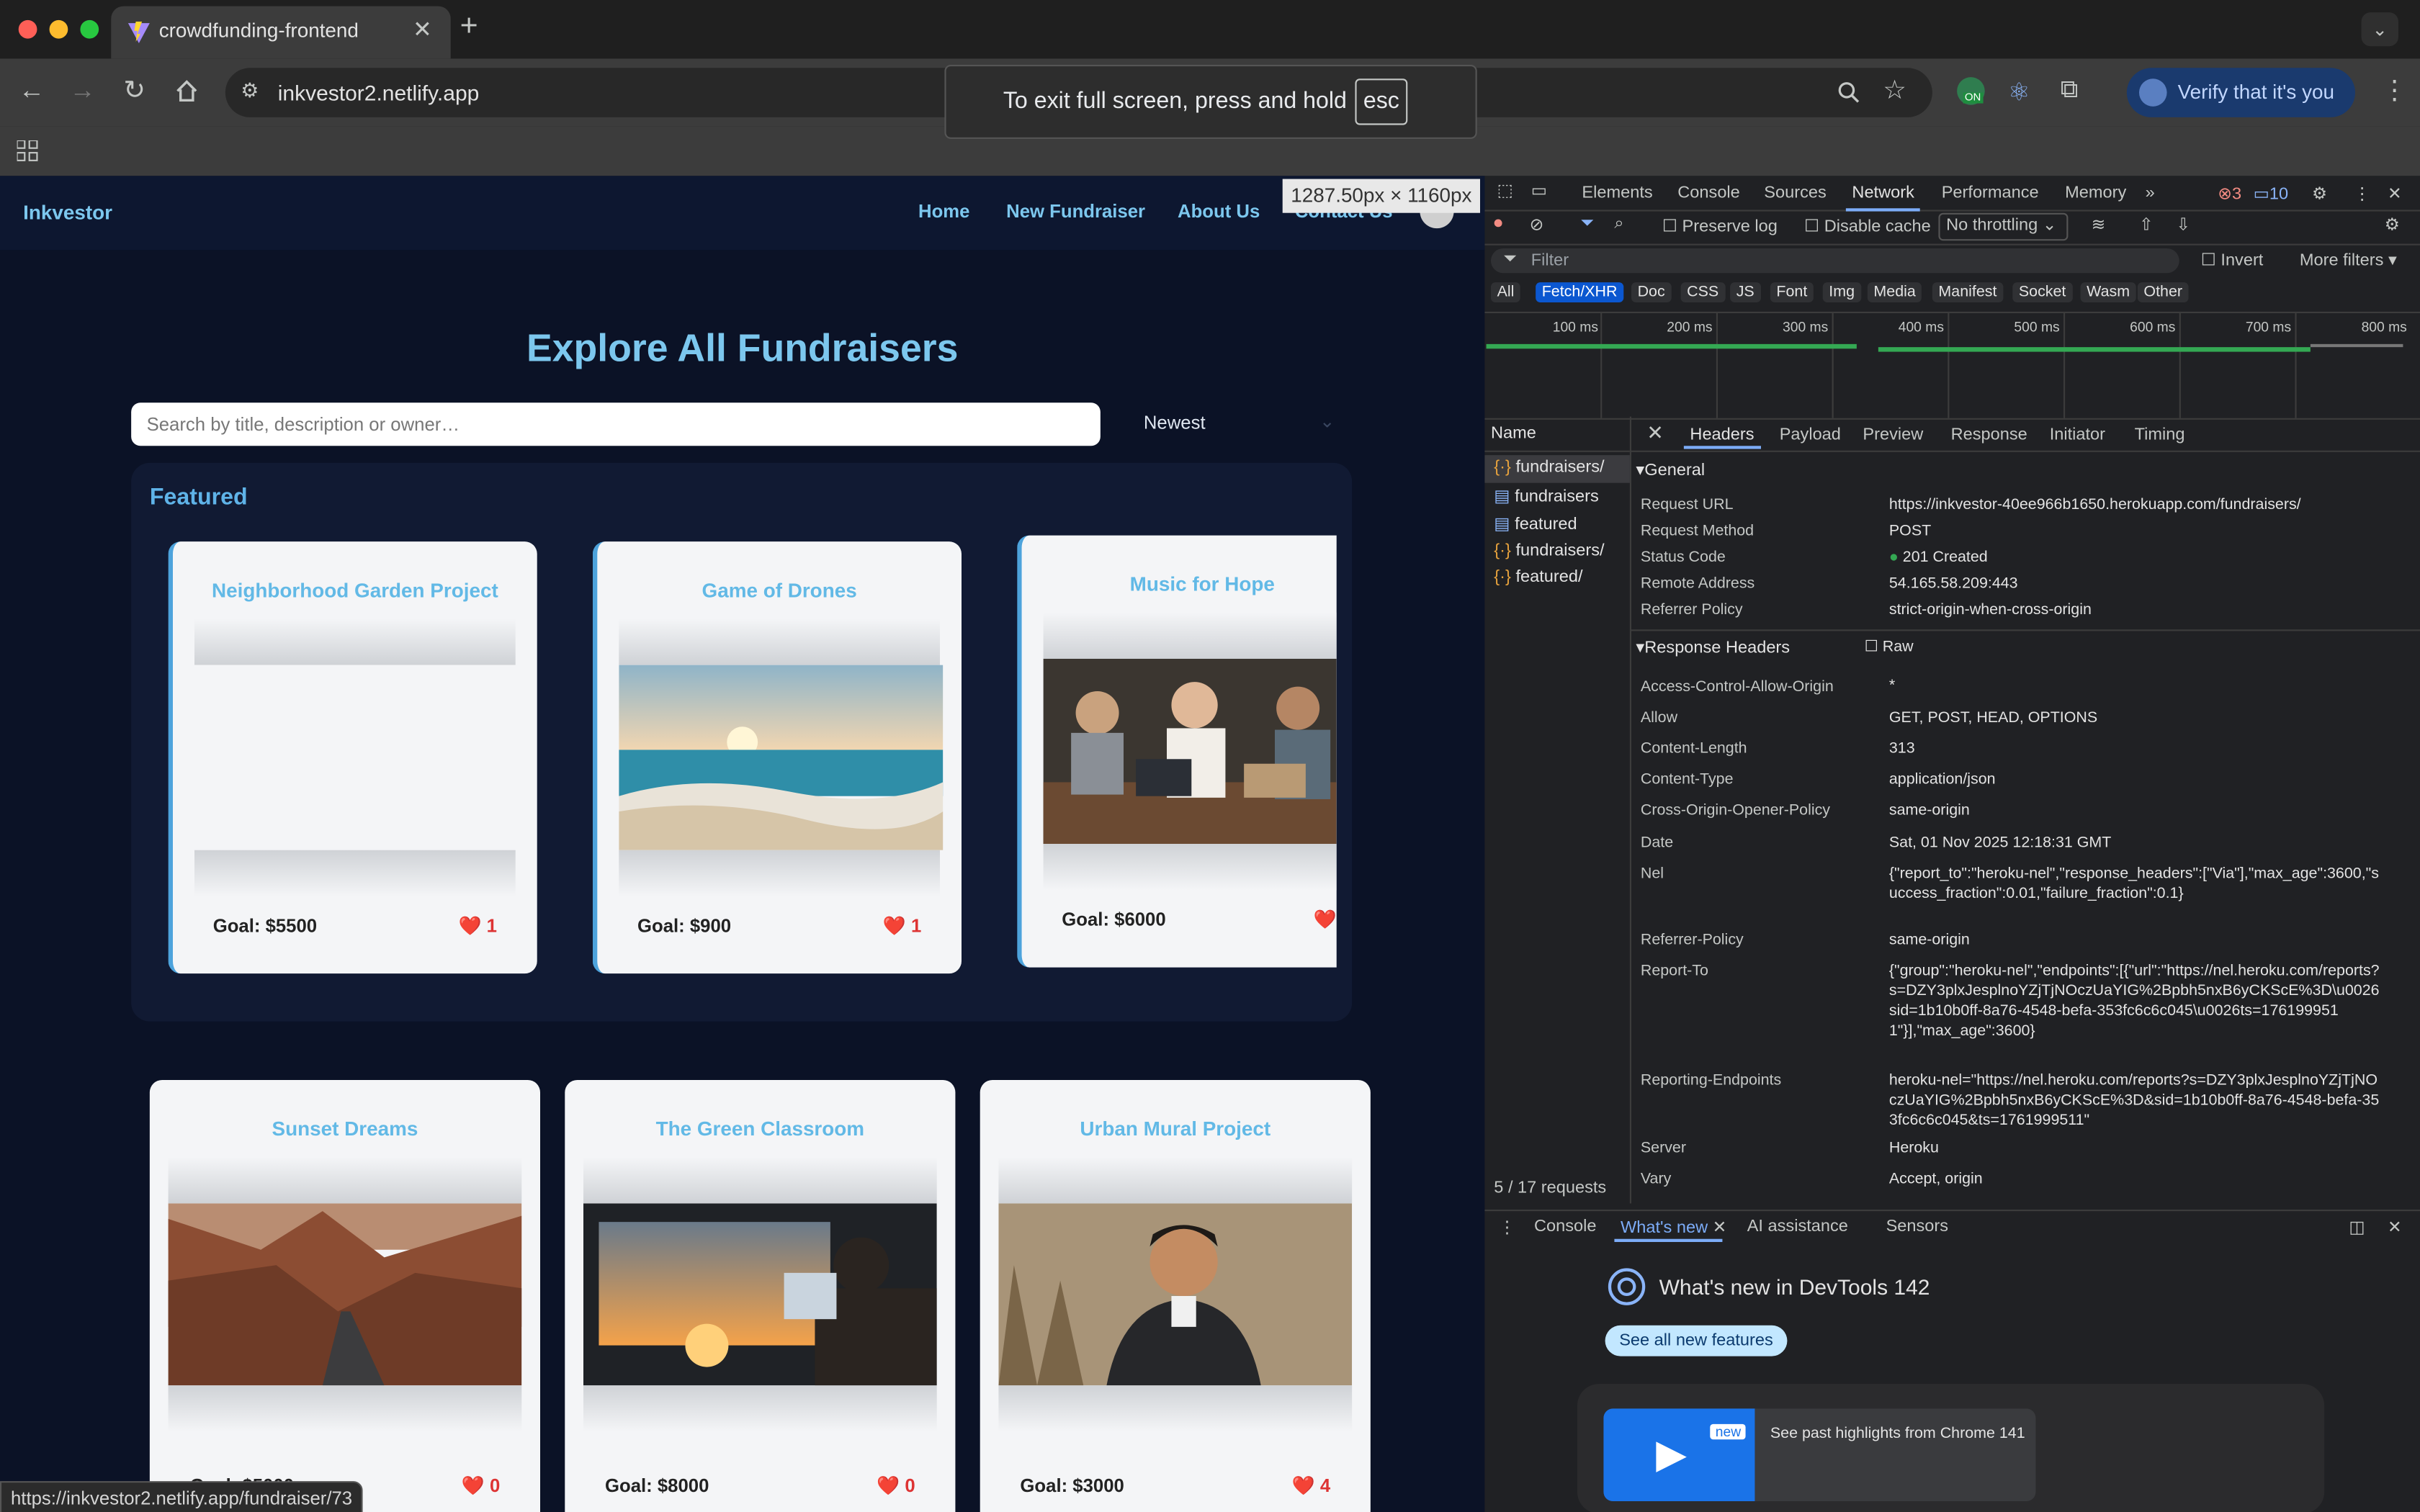 The width and height of the screenshot is (2420, 1512). Describe the element at coordinates (1546, 496) in the screenshot. I see `request-row: ▤ fundraisers` at that location.